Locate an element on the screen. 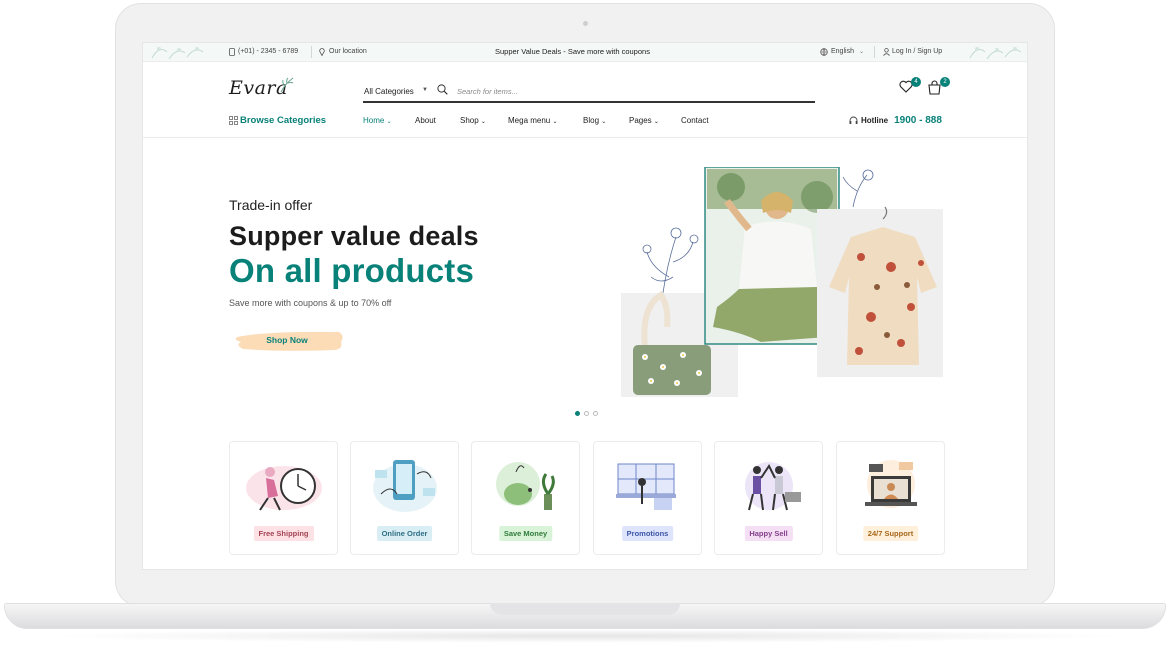  promotion-megaphone-icon is located at coordinates (646, 486).